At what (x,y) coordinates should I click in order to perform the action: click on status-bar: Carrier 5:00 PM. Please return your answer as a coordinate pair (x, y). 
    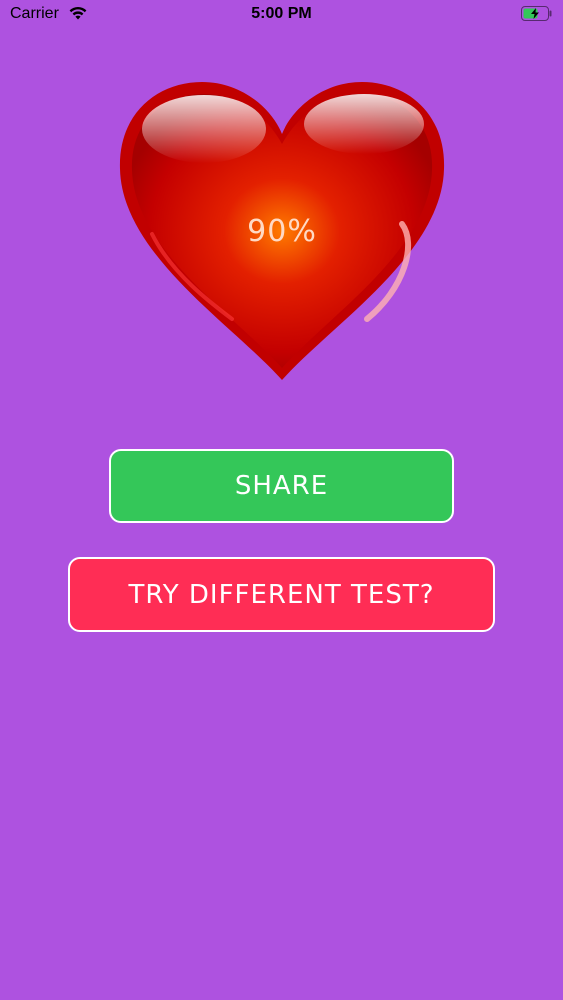
    Looking at the image, I should click on (281, 15).